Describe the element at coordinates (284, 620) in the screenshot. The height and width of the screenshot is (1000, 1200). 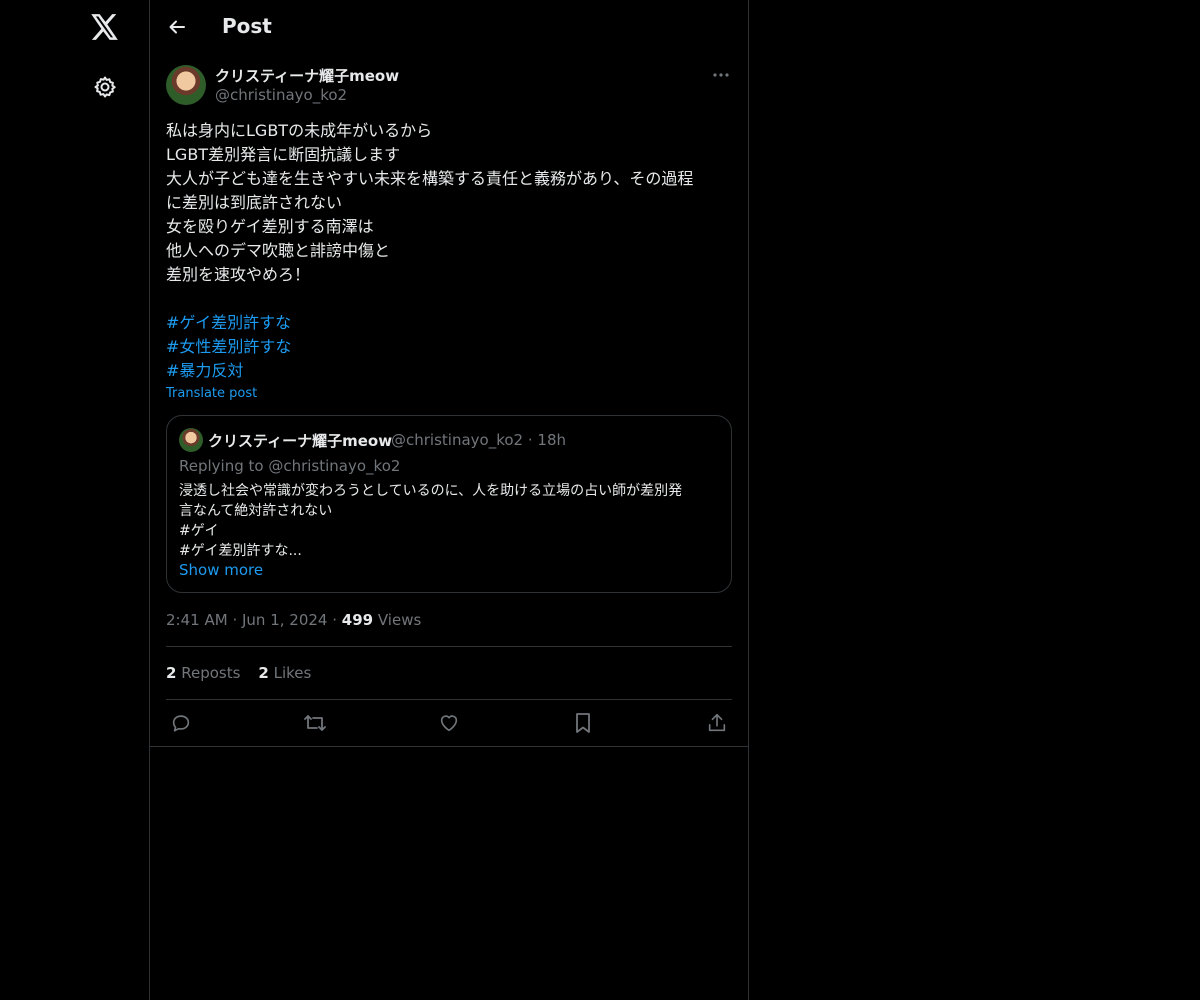
I see `post-date: Jun 1, 2024` at that location.